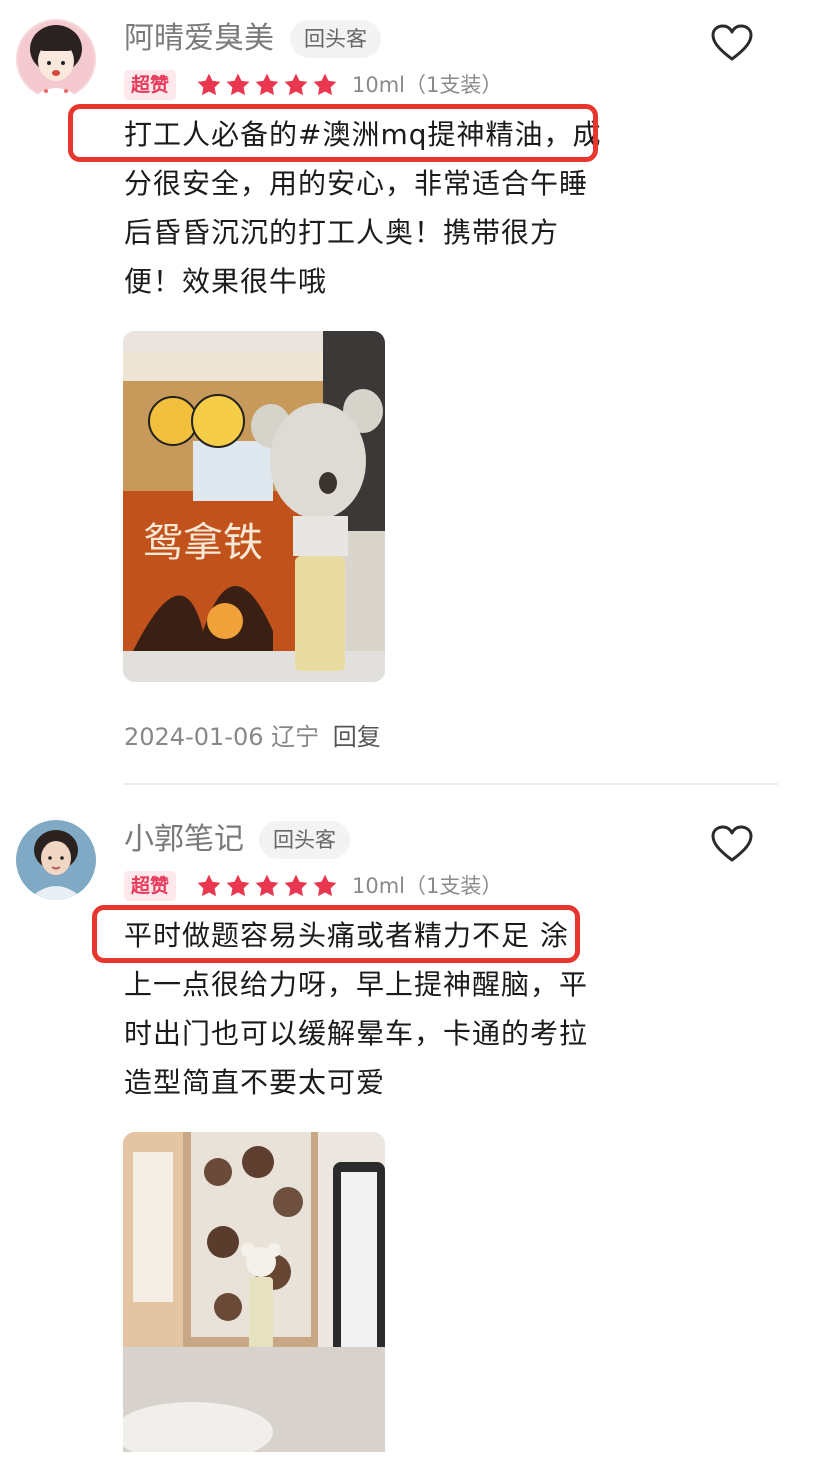 This screenshot has width=830, height=1462. I want to click on username: 阿晴爱臭美, so click(199, 39).